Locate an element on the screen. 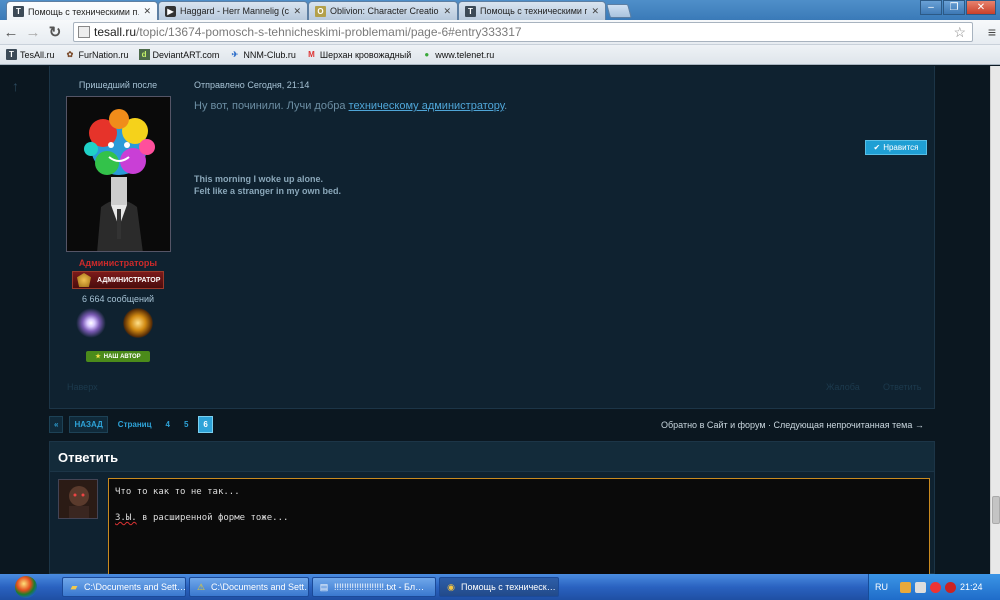 The height and width of the screenshot is (600, 1000). forward-arrow-icon: → is located at coordinates (33, 32).